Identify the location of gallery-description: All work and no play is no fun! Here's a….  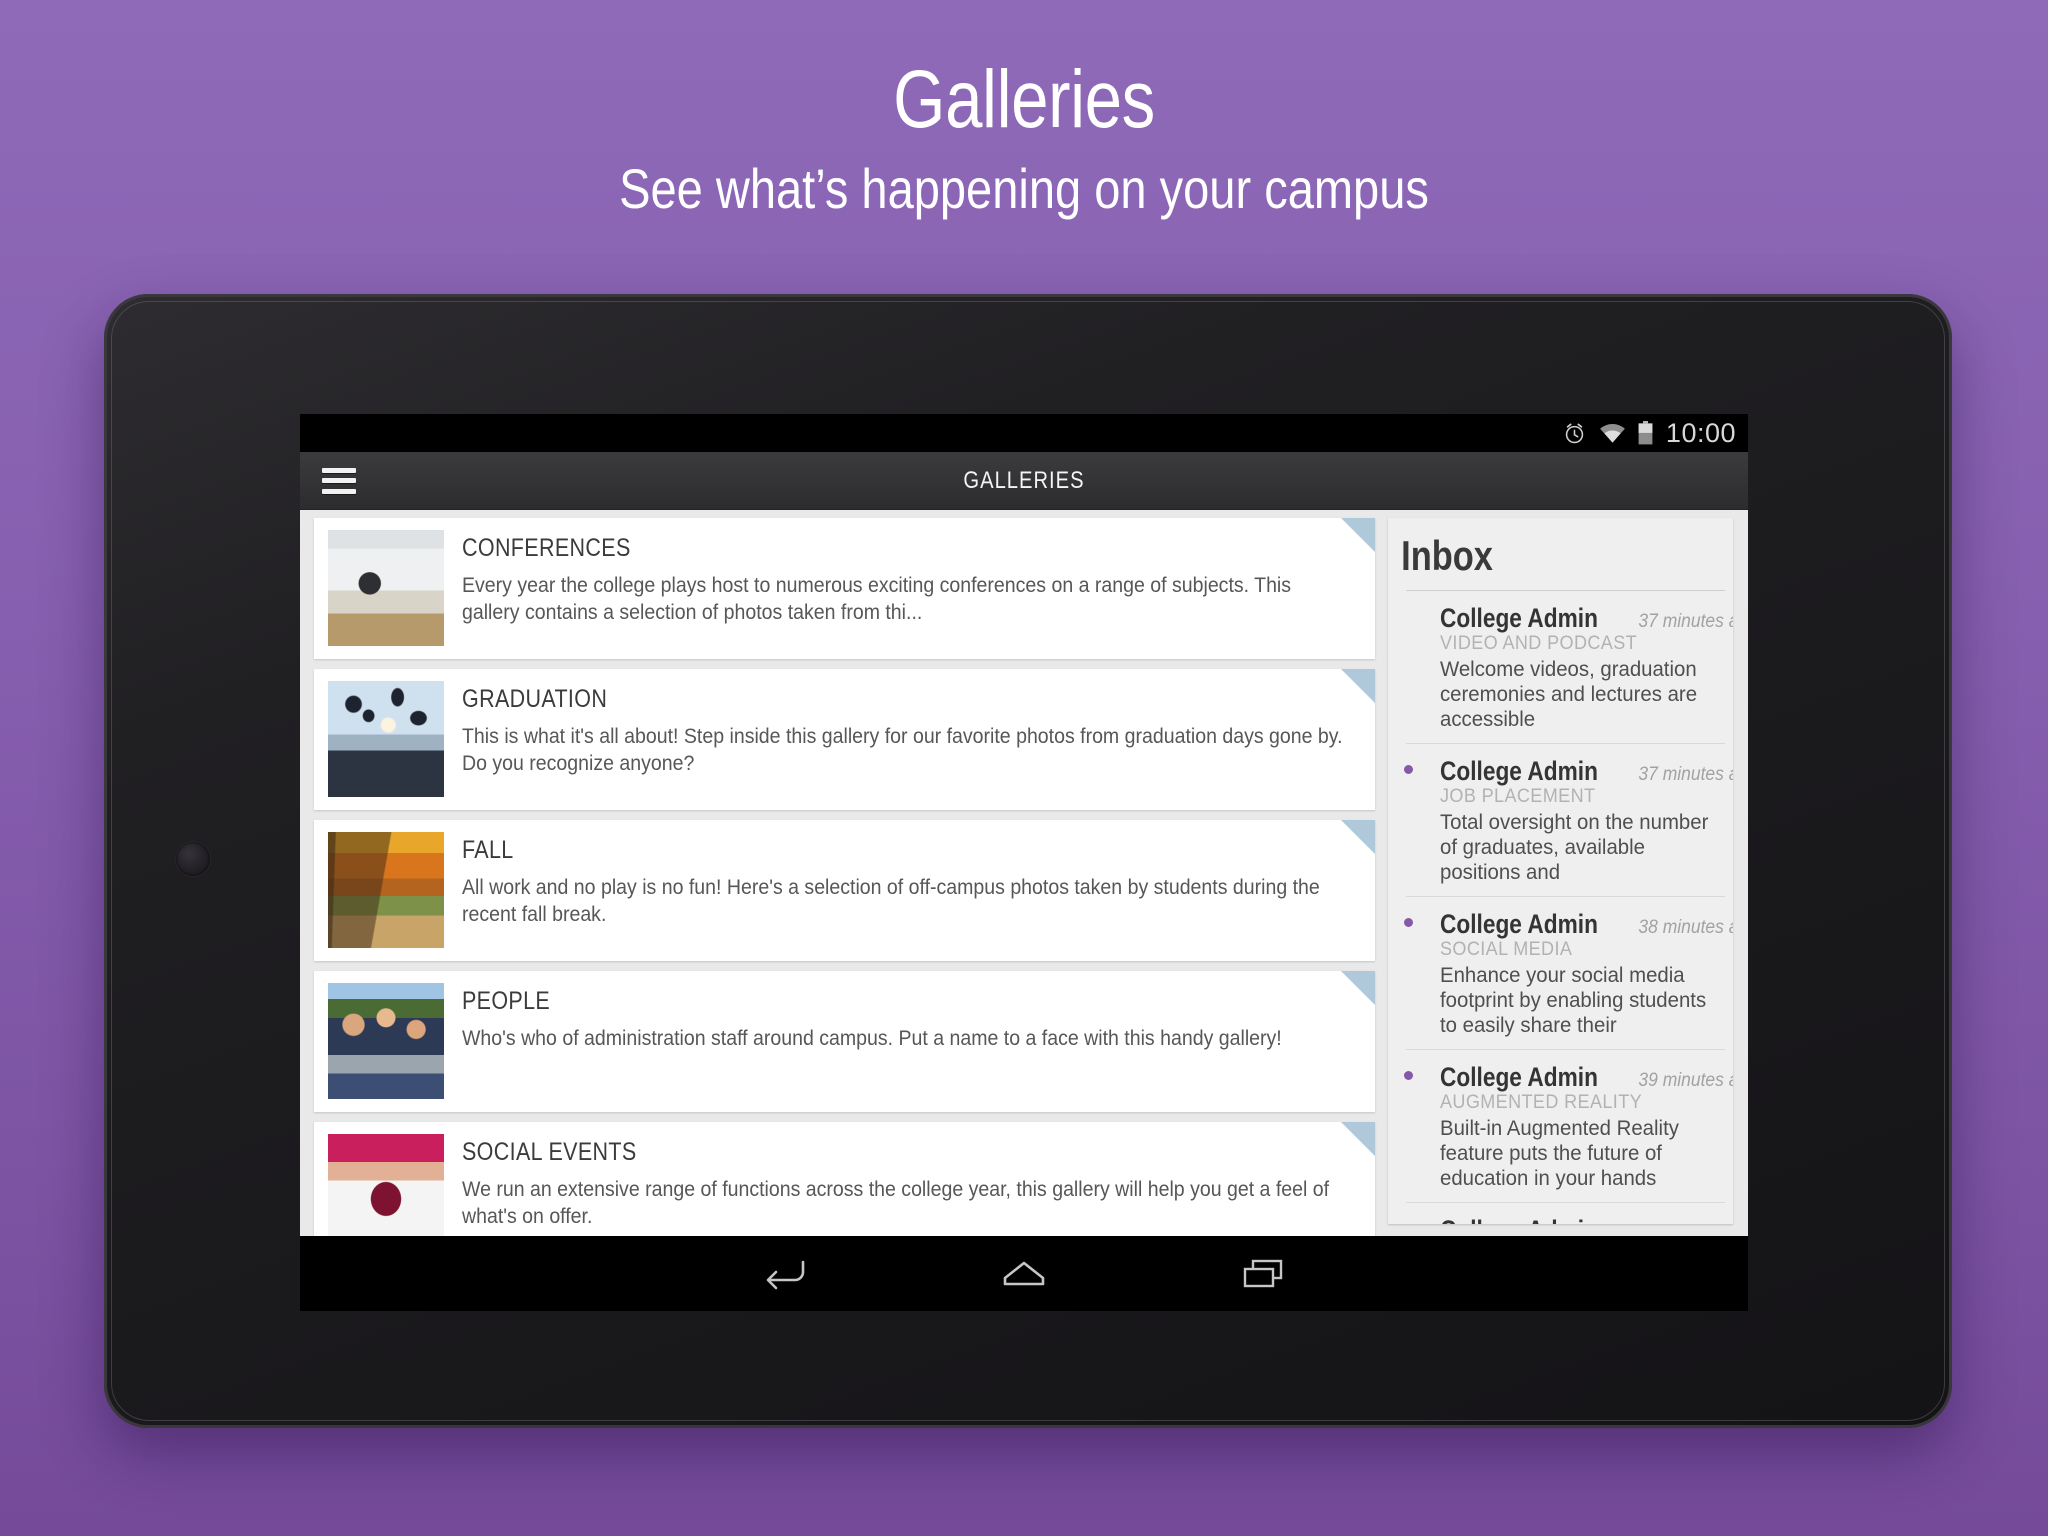
(891, 901).